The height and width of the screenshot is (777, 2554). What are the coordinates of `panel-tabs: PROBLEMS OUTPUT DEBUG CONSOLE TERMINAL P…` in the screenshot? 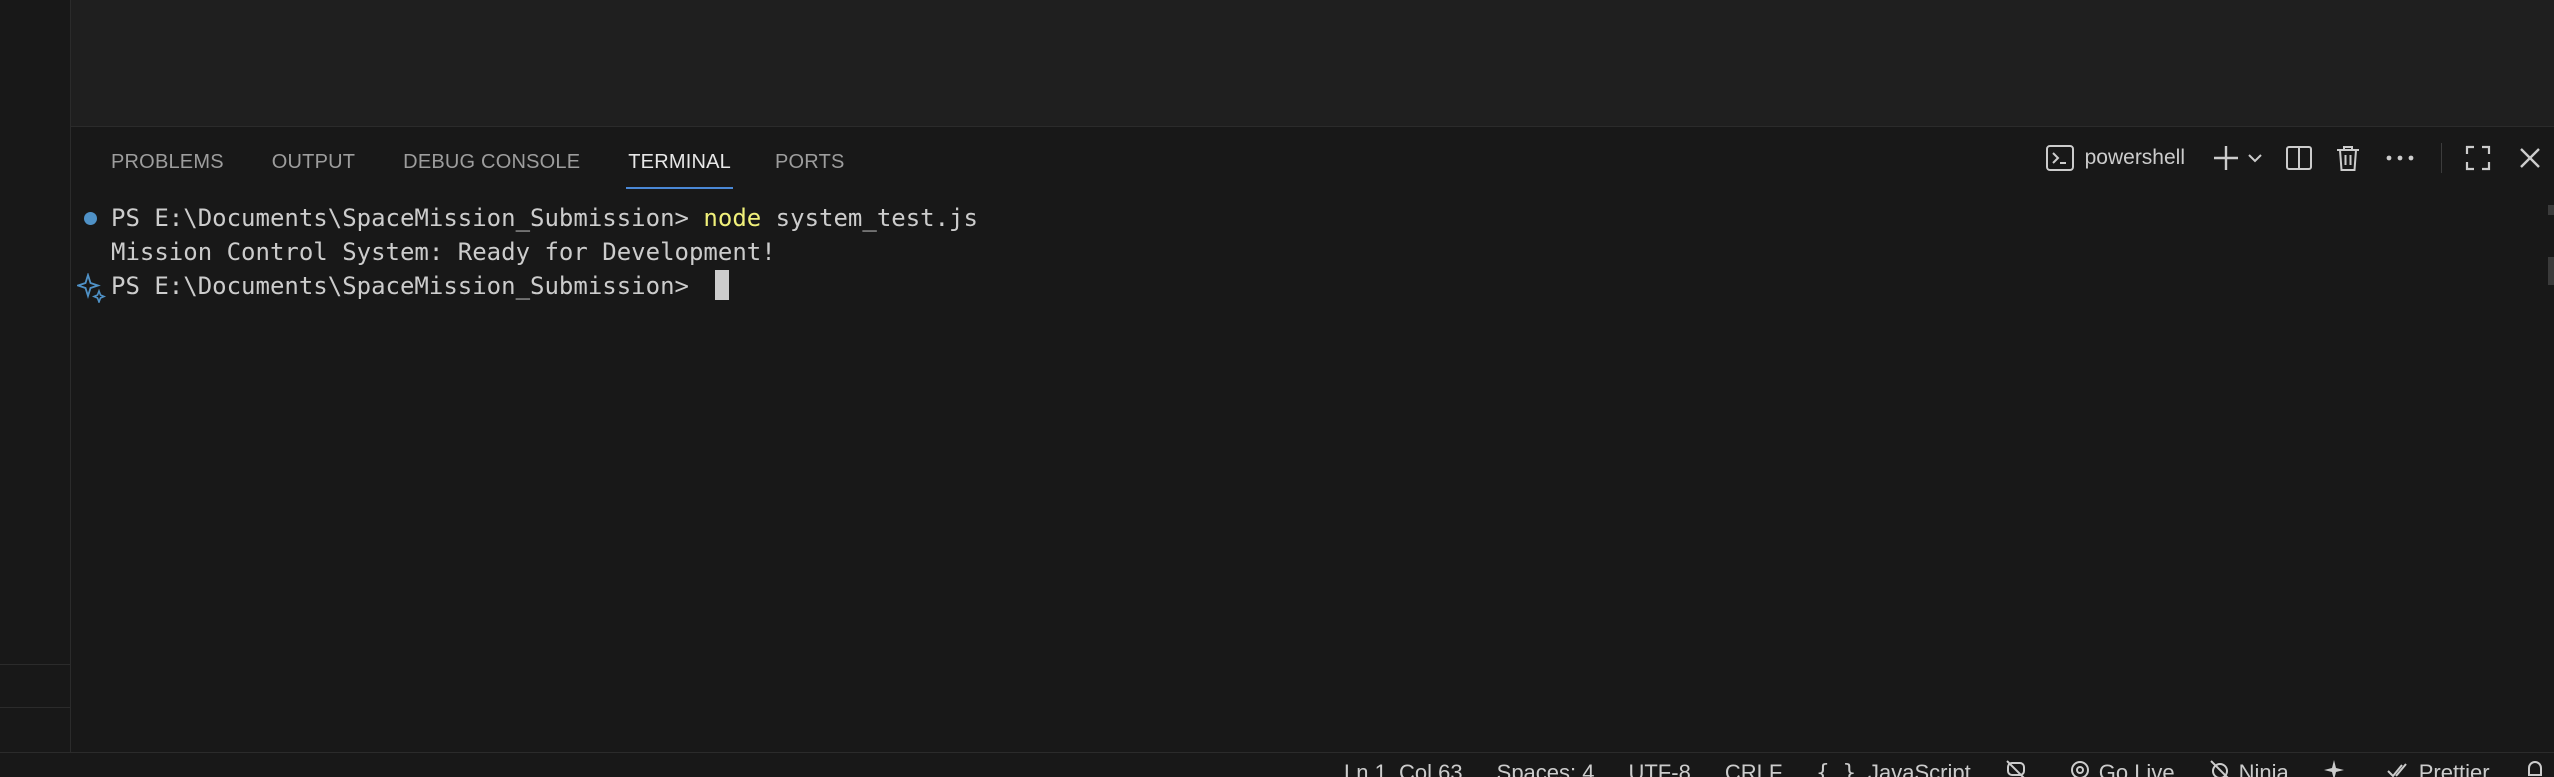 It's located at (458, 158).